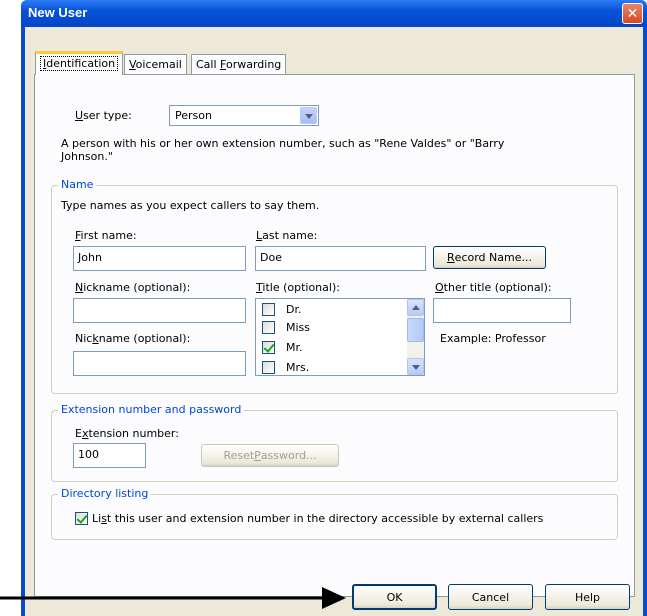 This screenshot has width=647, height=616. I want to click on name-group-legend: Name, so click(77, 184).